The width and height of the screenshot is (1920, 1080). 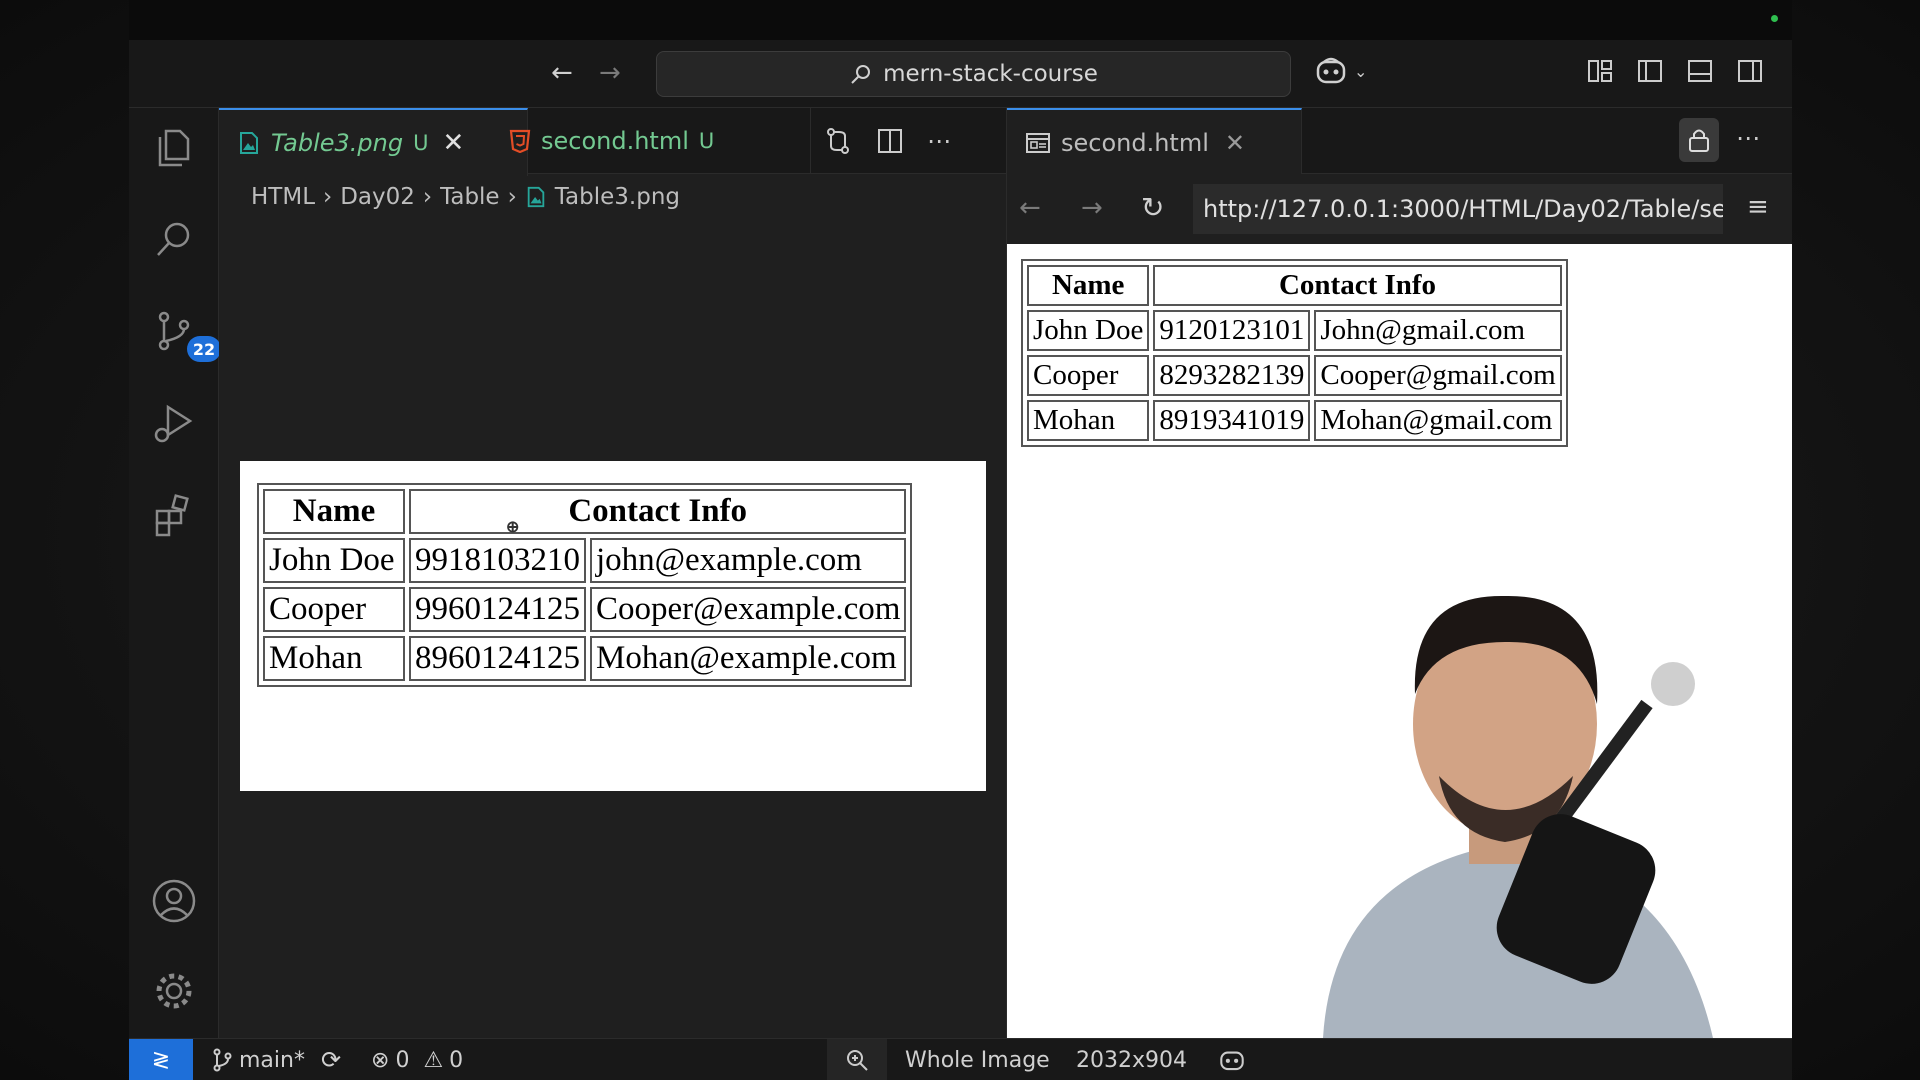 What do you see at coordinates (331, 1060) in the screenshot?
I see `sync-icon: ⟳` at bounding box center [331, 1060].